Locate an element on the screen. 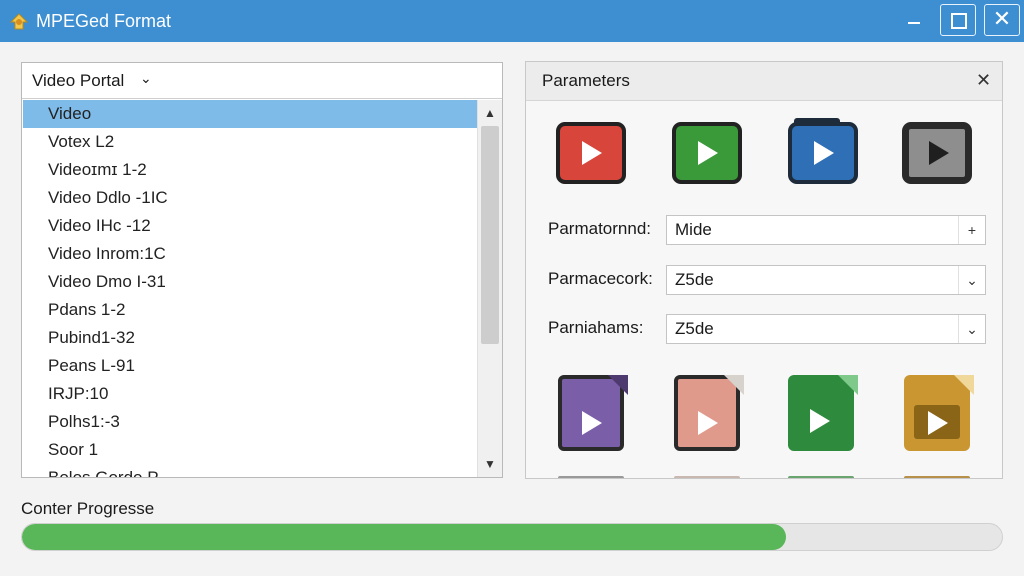 The image size is (1024, 576). list-item: Soor 1 is located at coordinates (250, 450).